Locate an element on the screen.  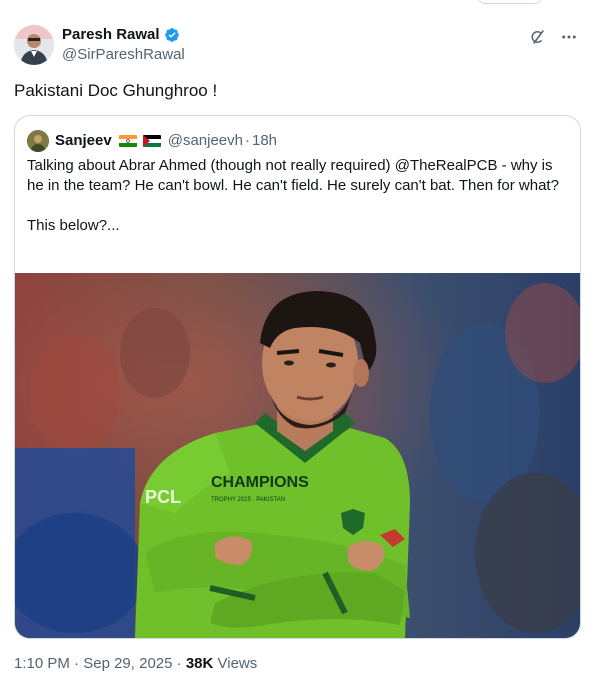
quoted-avatar-photo is located at coordinates (38, 141).